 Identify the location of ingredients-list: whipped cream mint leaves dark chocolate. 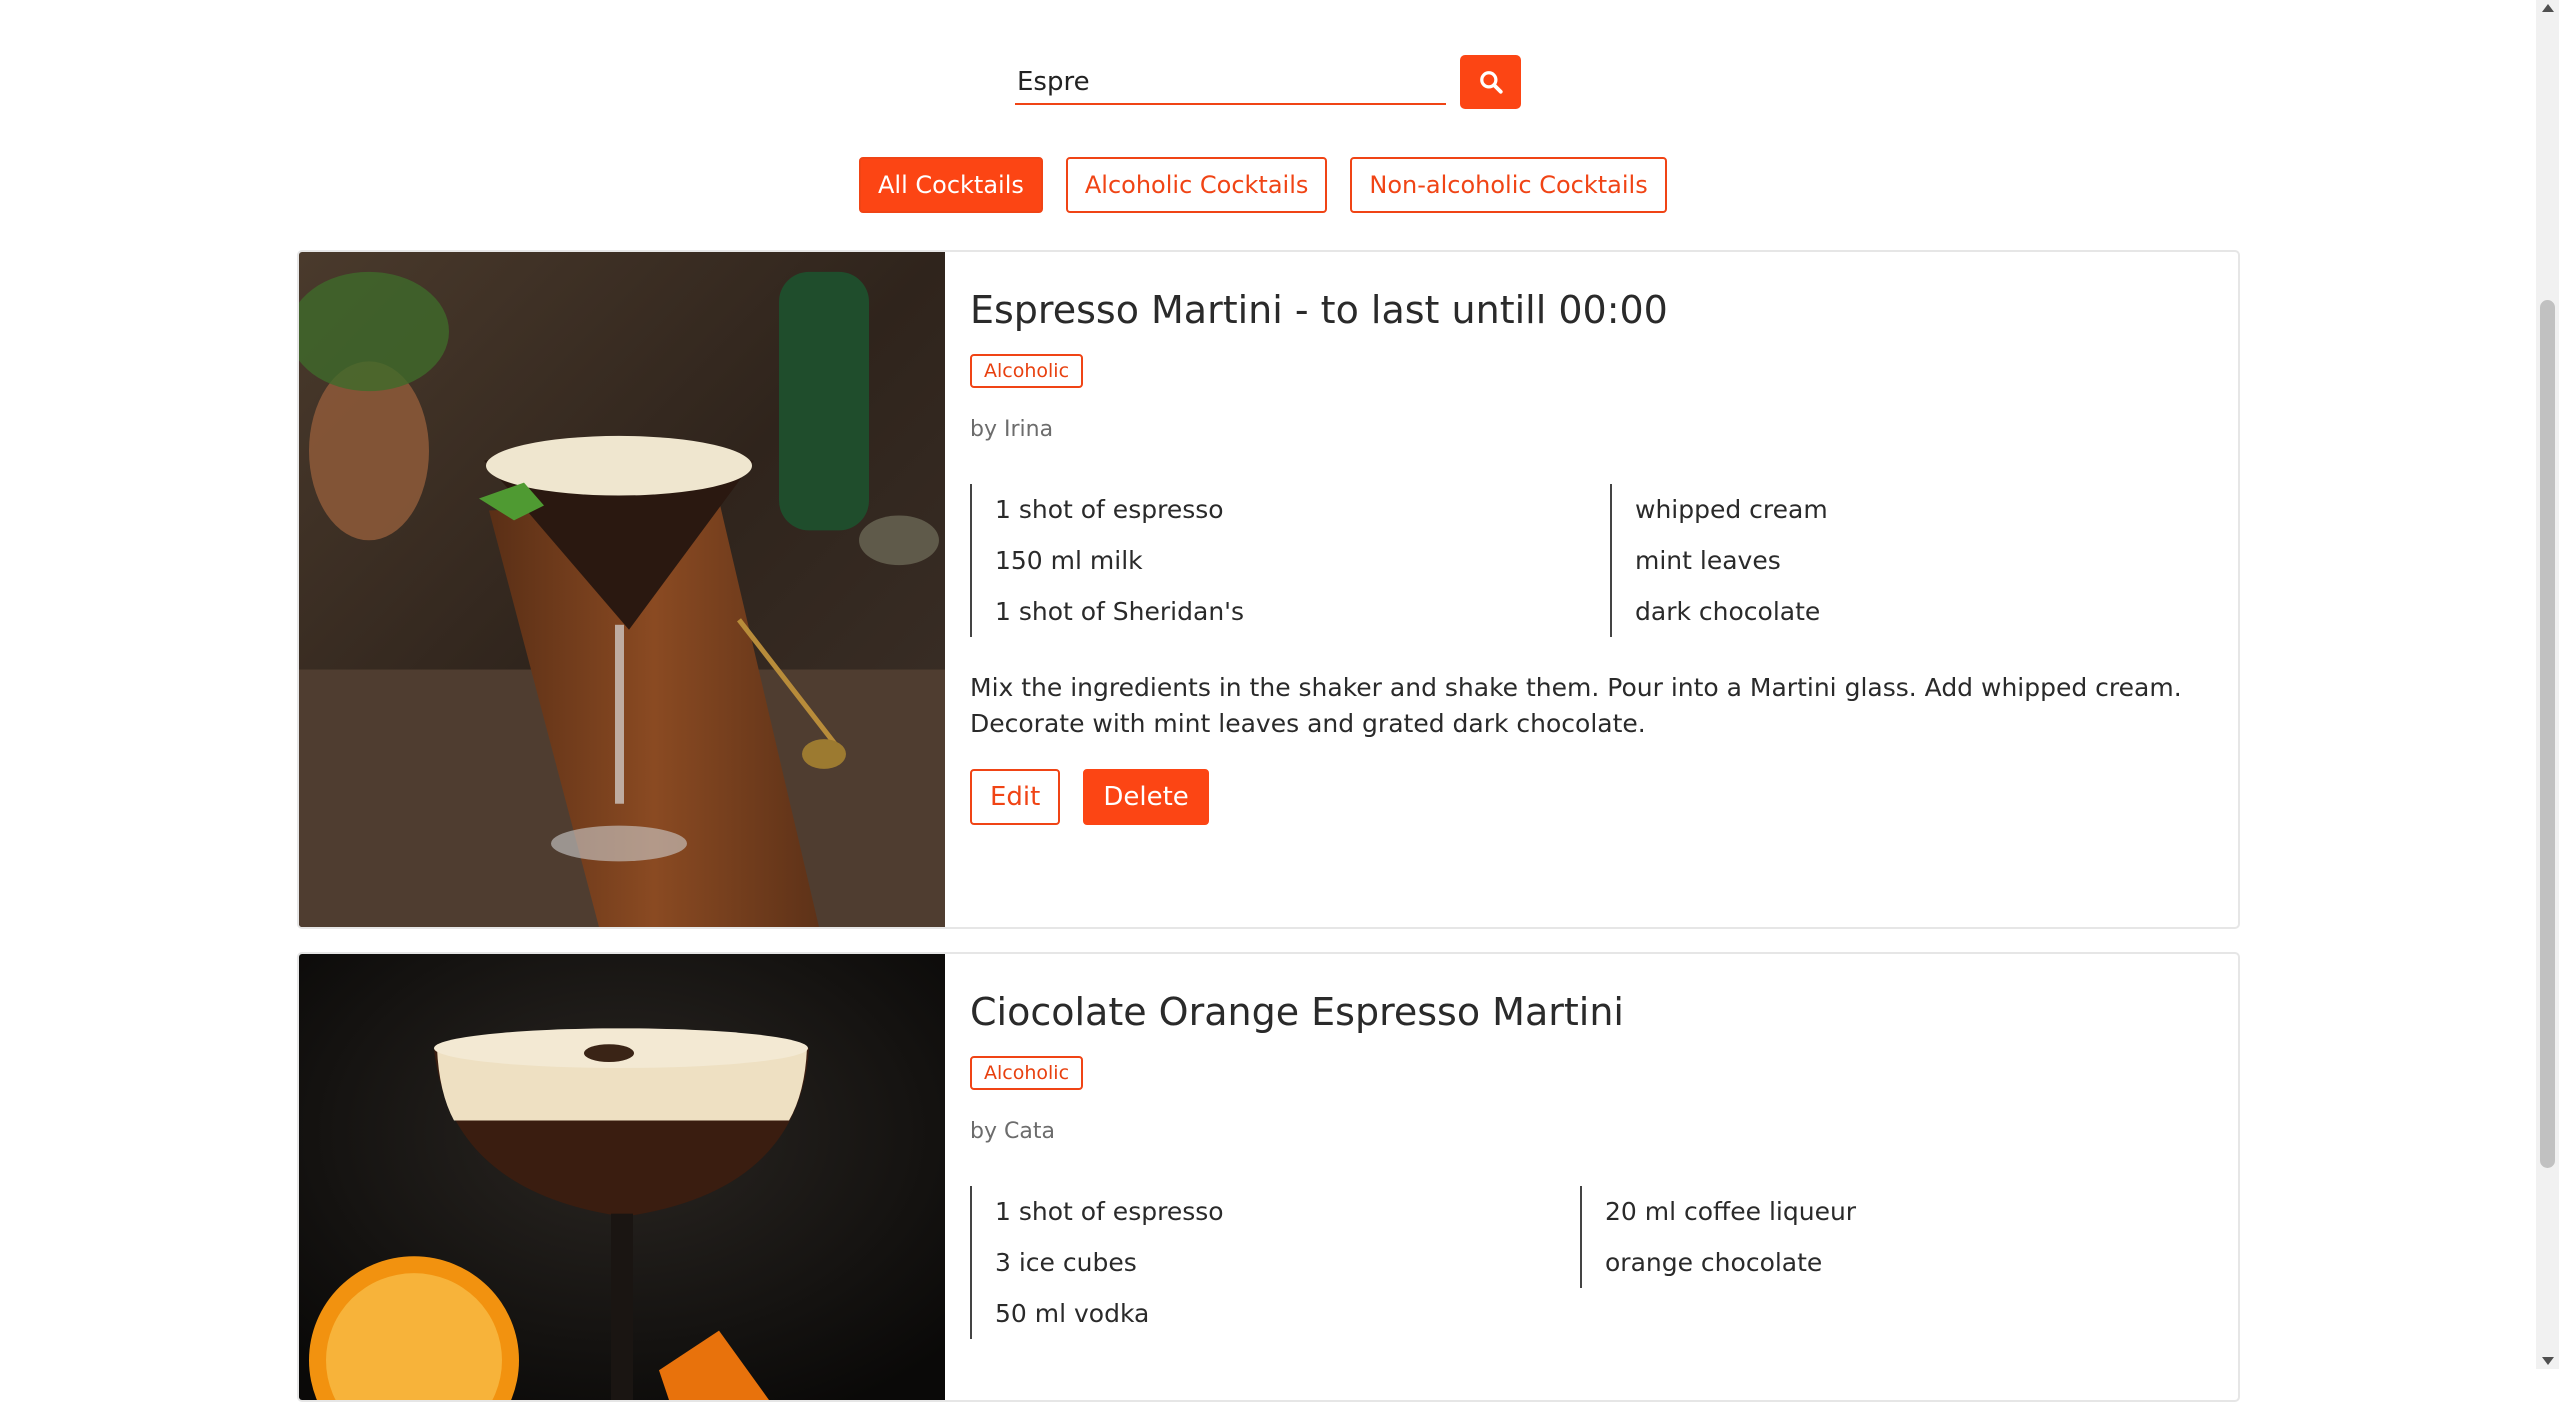
(1719, 560).